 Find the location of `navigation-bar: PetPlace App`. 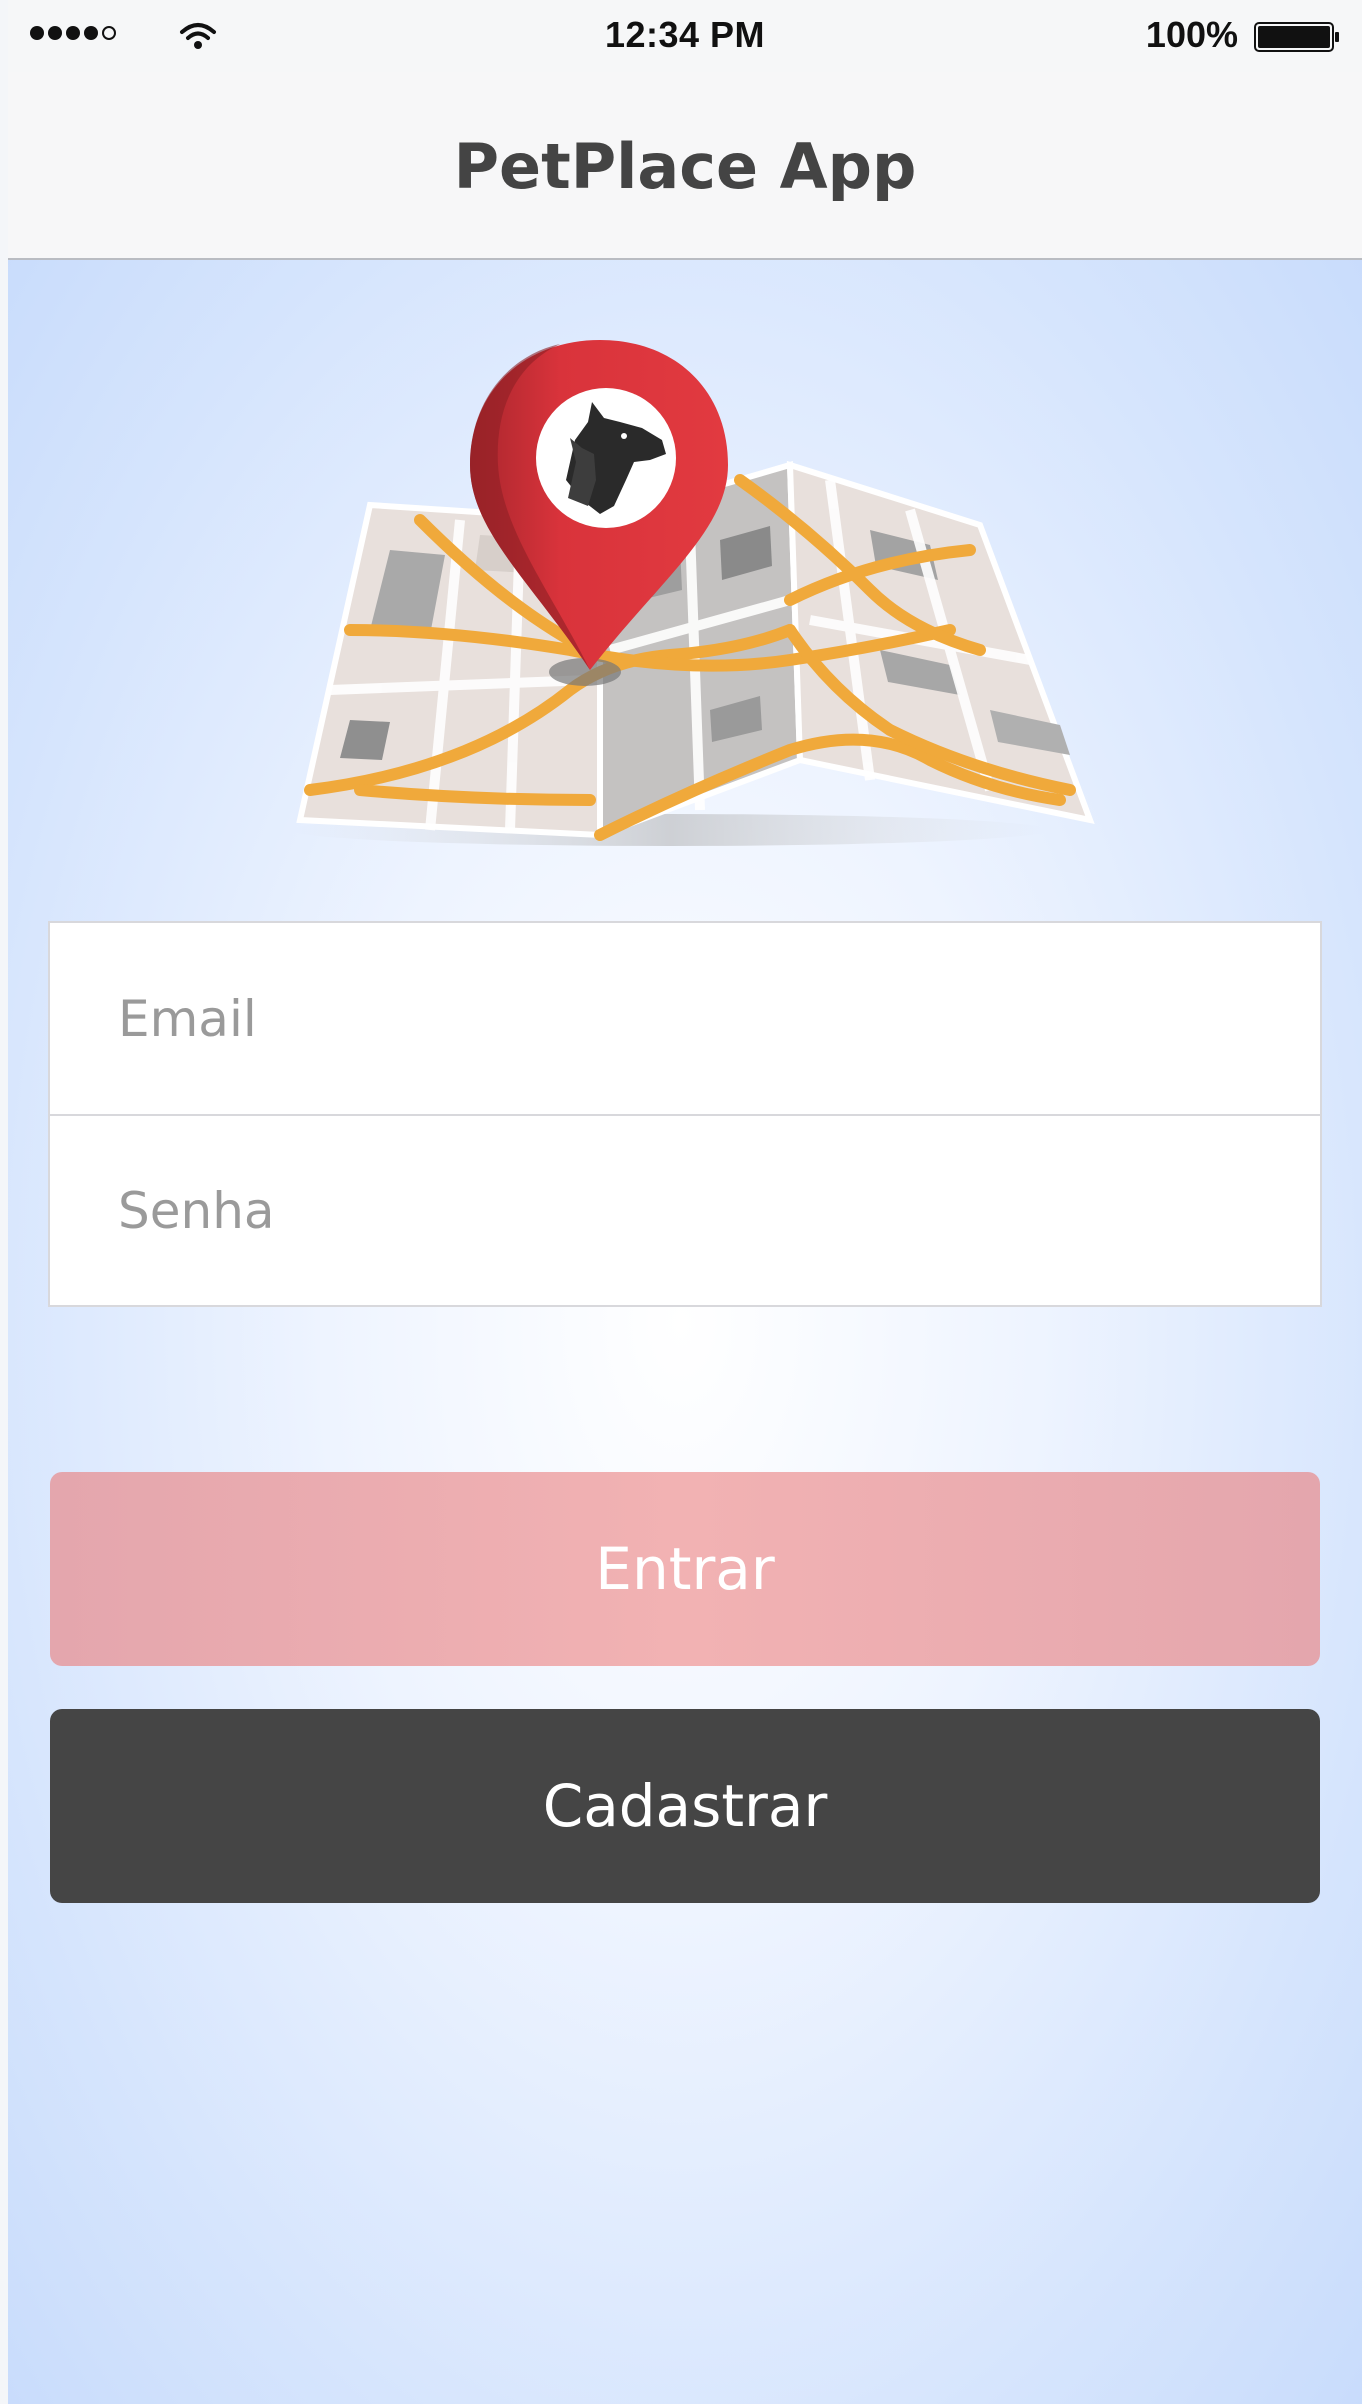

navigation-bar: PetPlace App is located at coordinates (685, 166).